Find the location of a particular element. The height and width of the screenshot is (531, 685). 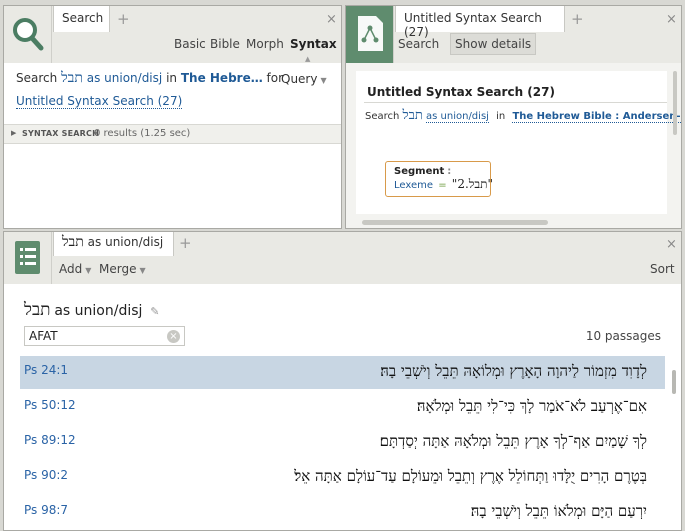

query-hebrew: תבל is located at coordinates (72, 78).